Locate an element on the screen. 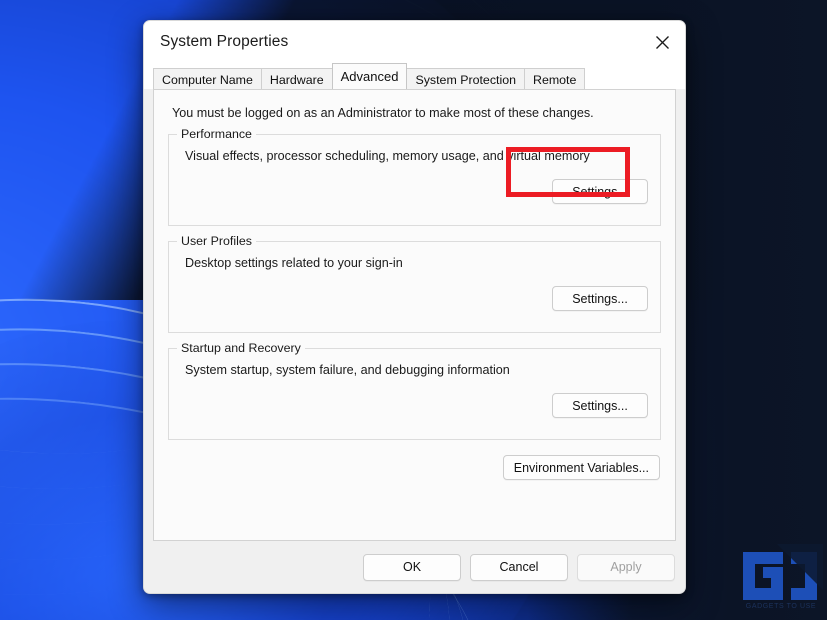  tab-computer-name: Computer Name is located at coordinates (207, 79).